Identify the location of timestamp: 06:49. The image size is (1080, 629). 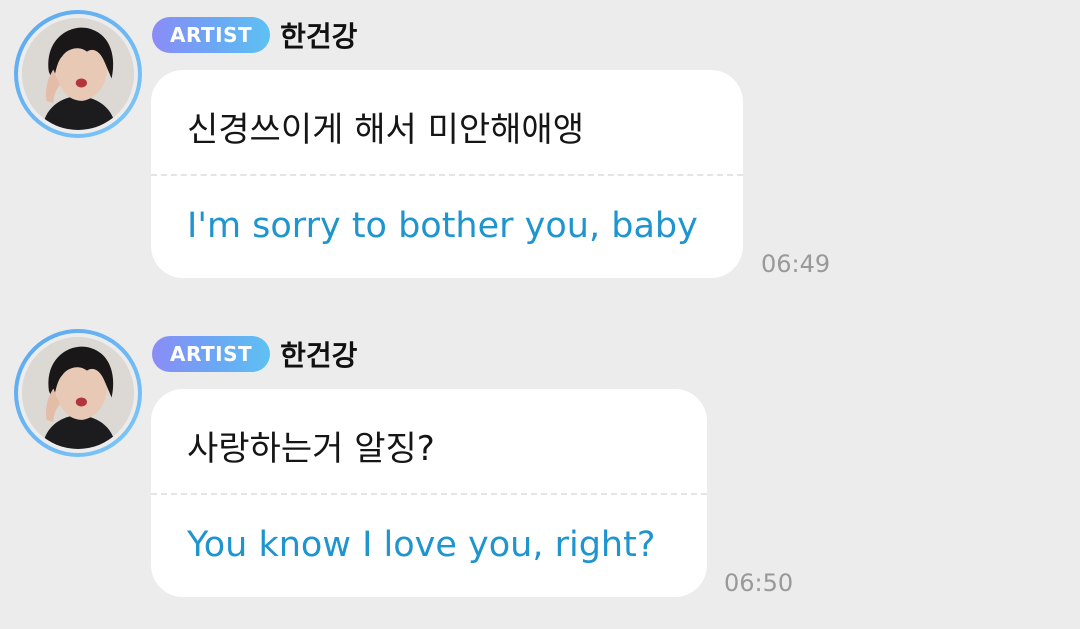
(796, 264).